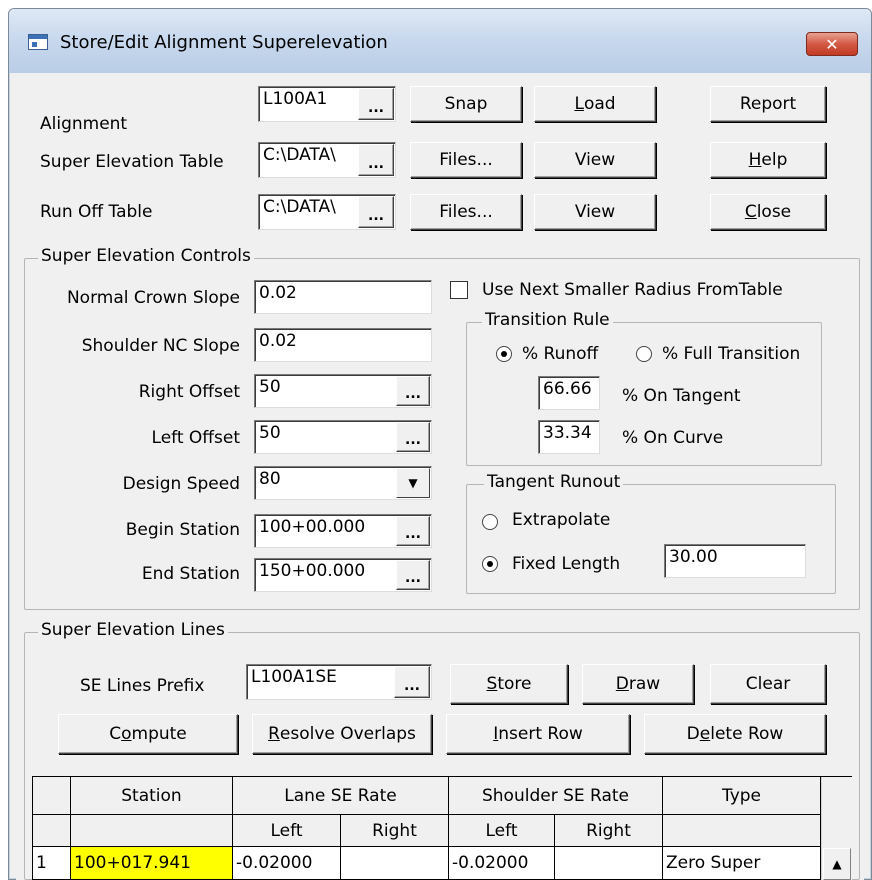 The height and width of the screenshot is (880, 872). Describe the element at coordinates (343, 345) in the screenshot. I see `shoulder-nc-field: 0.02` at that location.